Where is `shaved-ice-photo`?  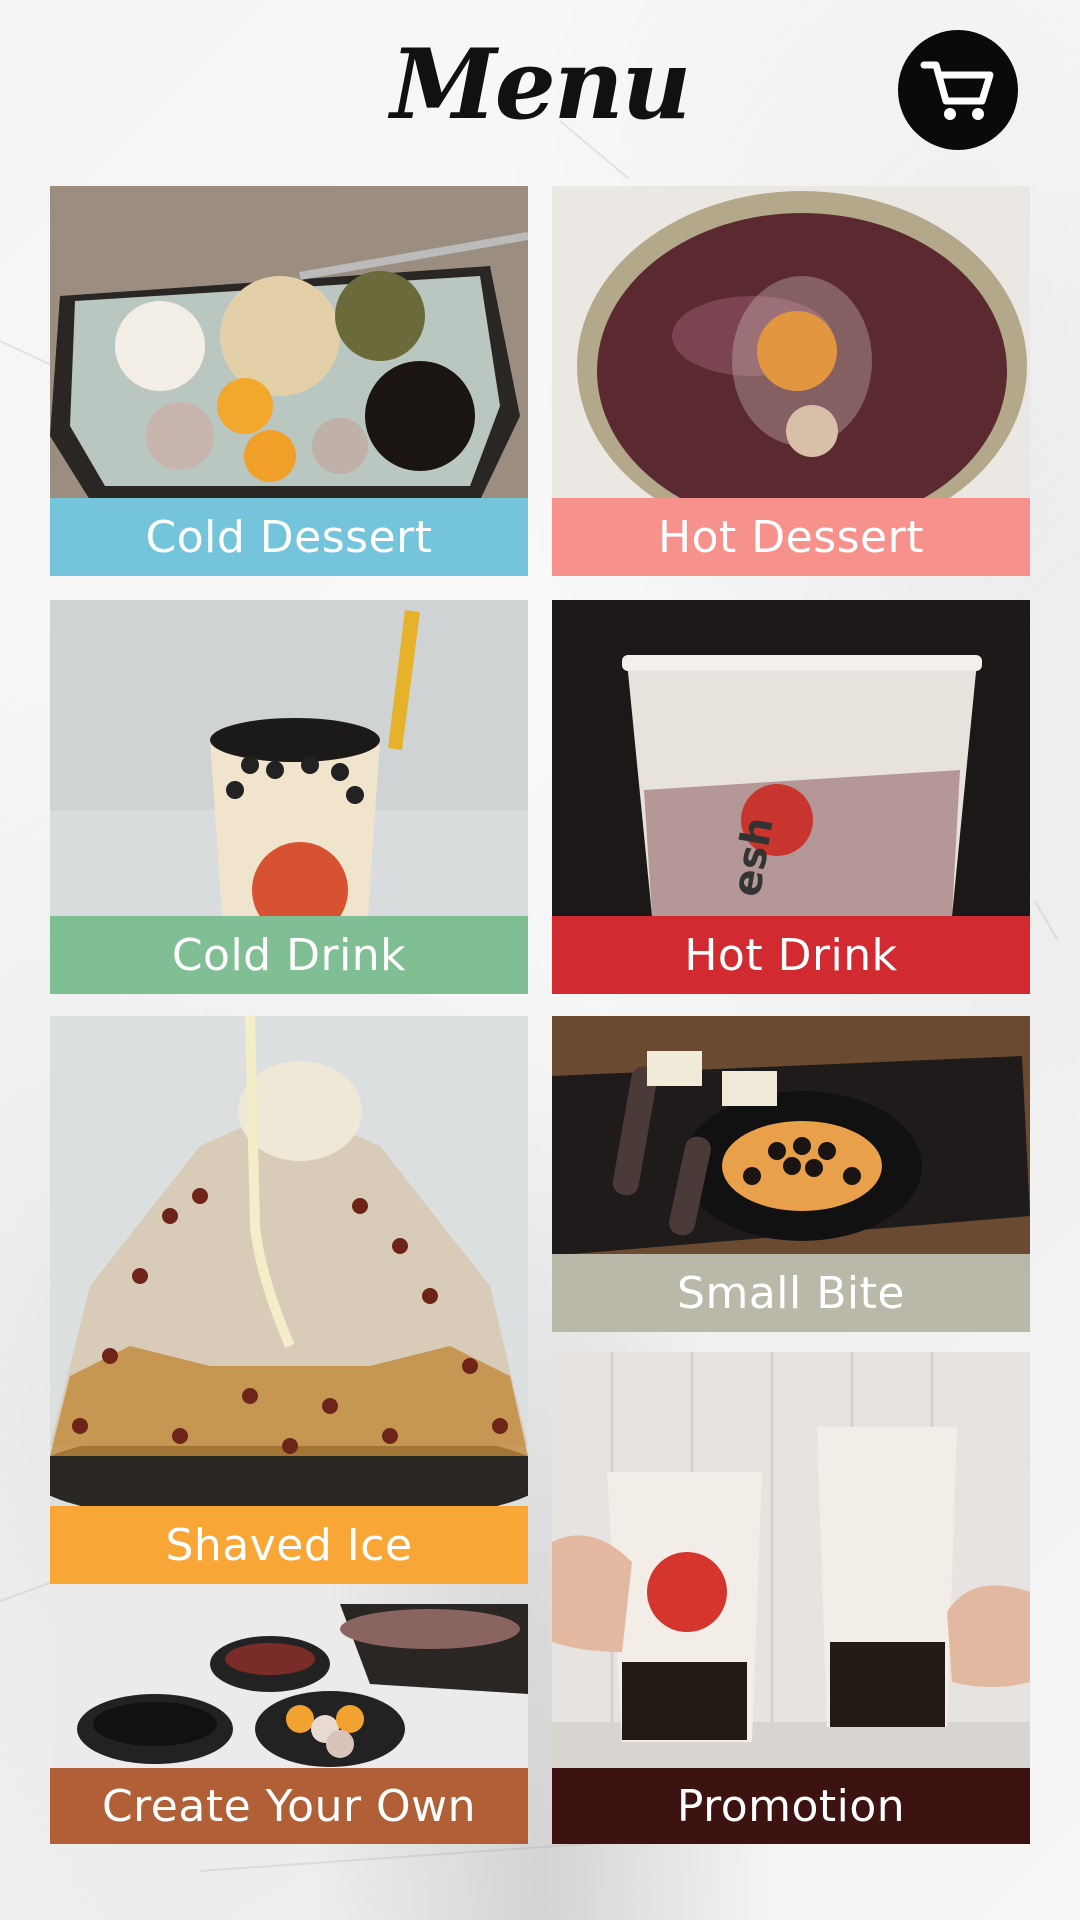
shaved-ice-photo is located at coordinates (289, 1261).